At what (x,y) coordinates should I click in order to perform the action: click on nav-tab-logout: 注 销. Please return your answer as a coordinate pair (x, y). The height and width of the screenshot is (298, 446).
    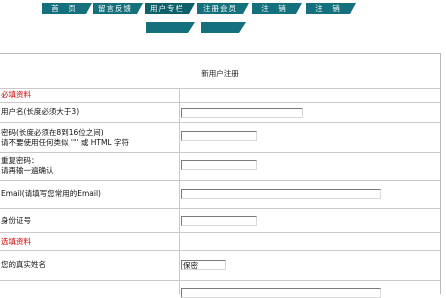
    Looking at the image, I should click on (277, 8).